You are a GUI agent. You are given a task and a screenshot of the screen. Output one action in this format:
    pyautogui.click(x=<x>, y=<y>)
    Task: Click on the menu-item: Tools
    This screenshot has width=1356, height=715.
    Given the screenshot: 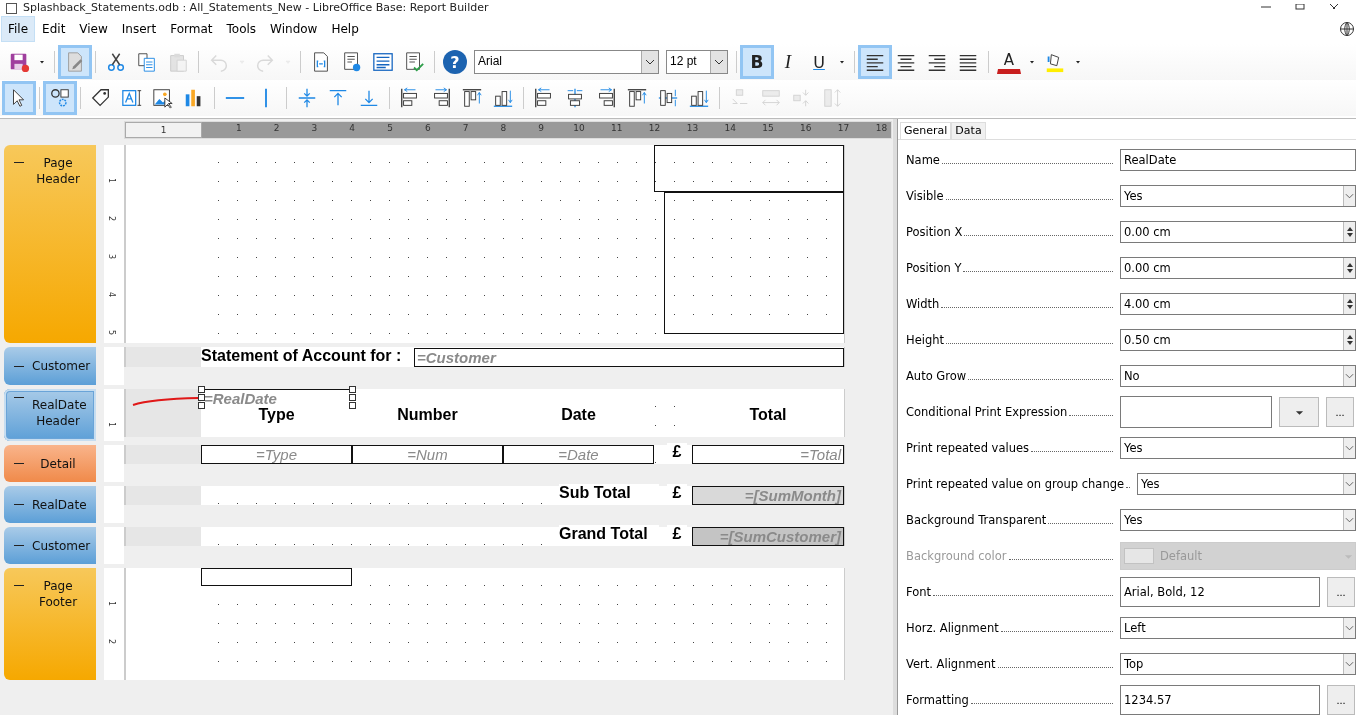 What is the action you would take?
    pyautogui.click(x=241, y=29)
    